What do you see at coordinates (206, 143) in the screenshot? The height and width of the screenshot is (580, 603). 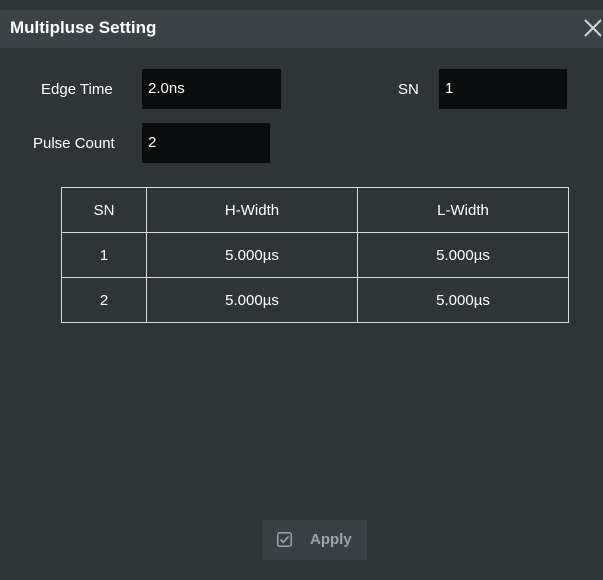 I see `pulse-count-input: 2` at bounding box center [206, 143].